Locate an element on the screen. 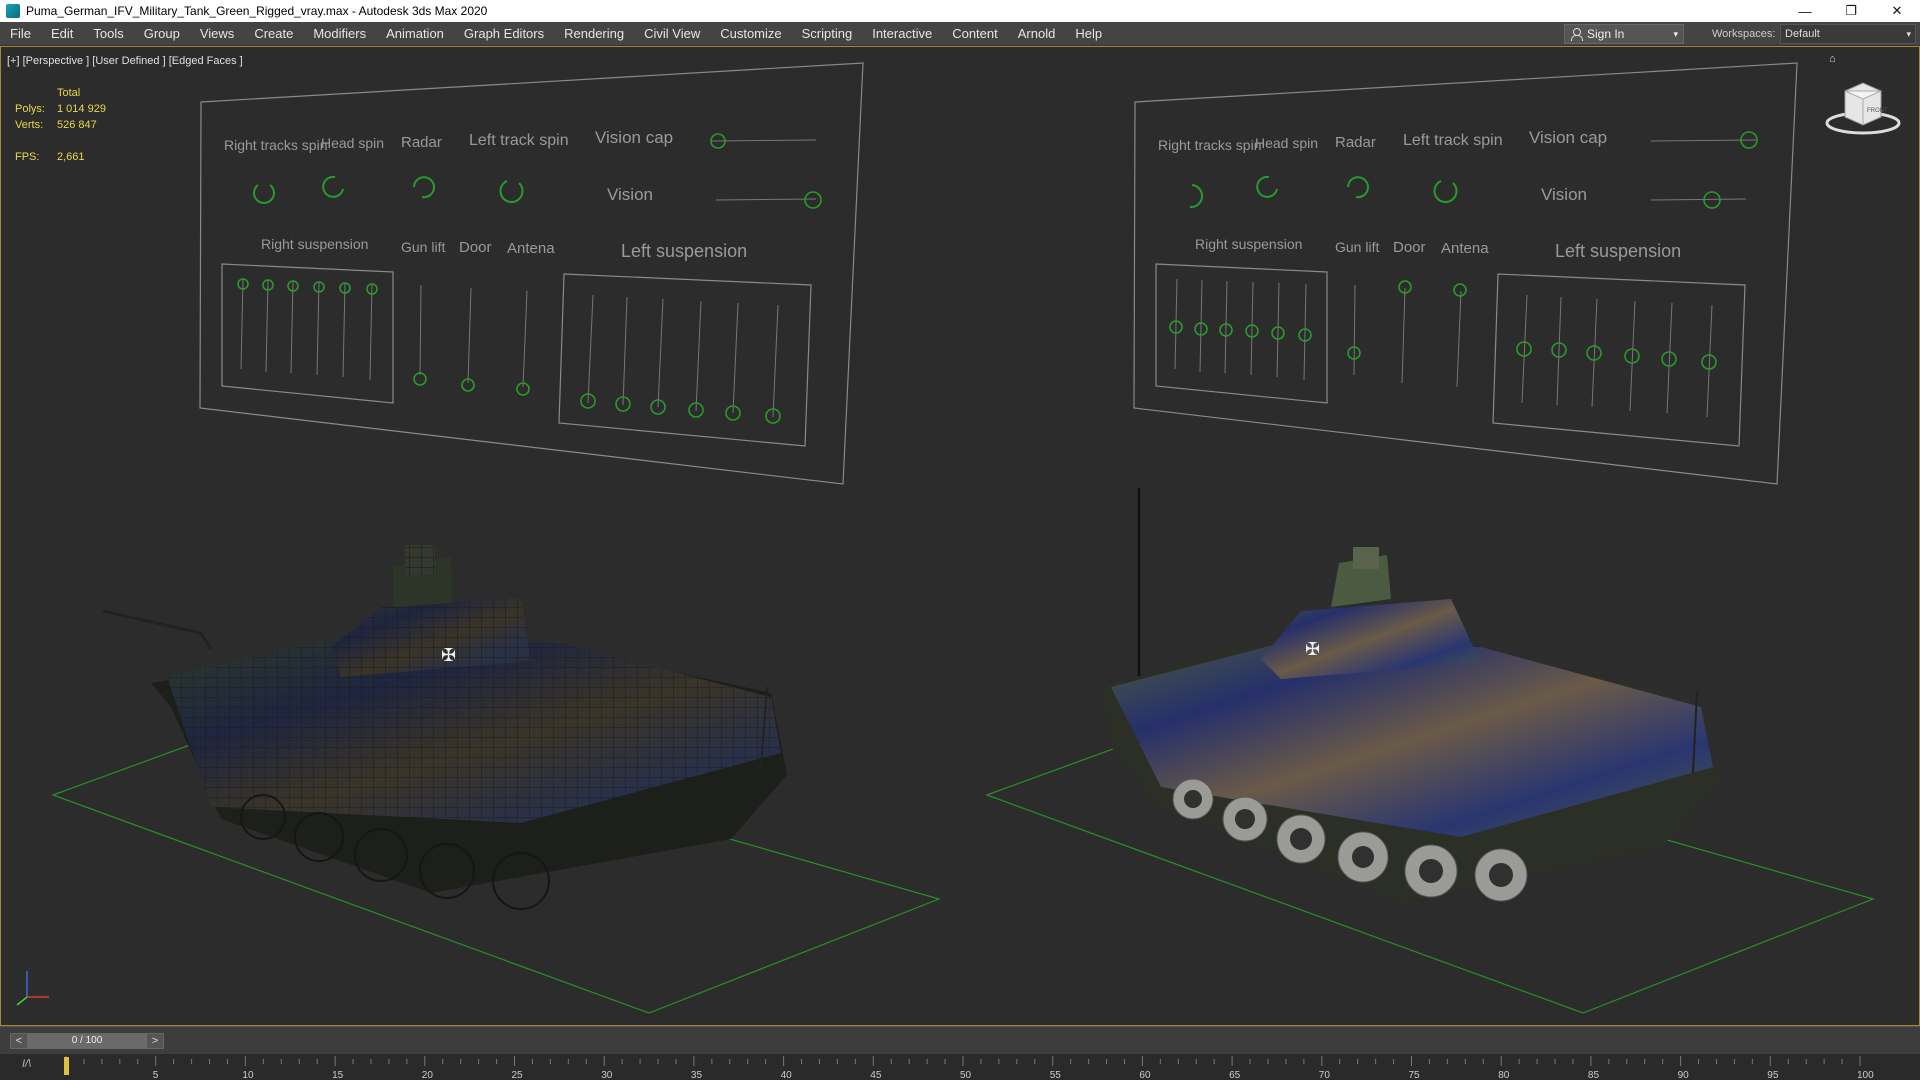 This screenshot has width=1920, height=1080. menu-help: Help is located at coordinates (1088, 34).